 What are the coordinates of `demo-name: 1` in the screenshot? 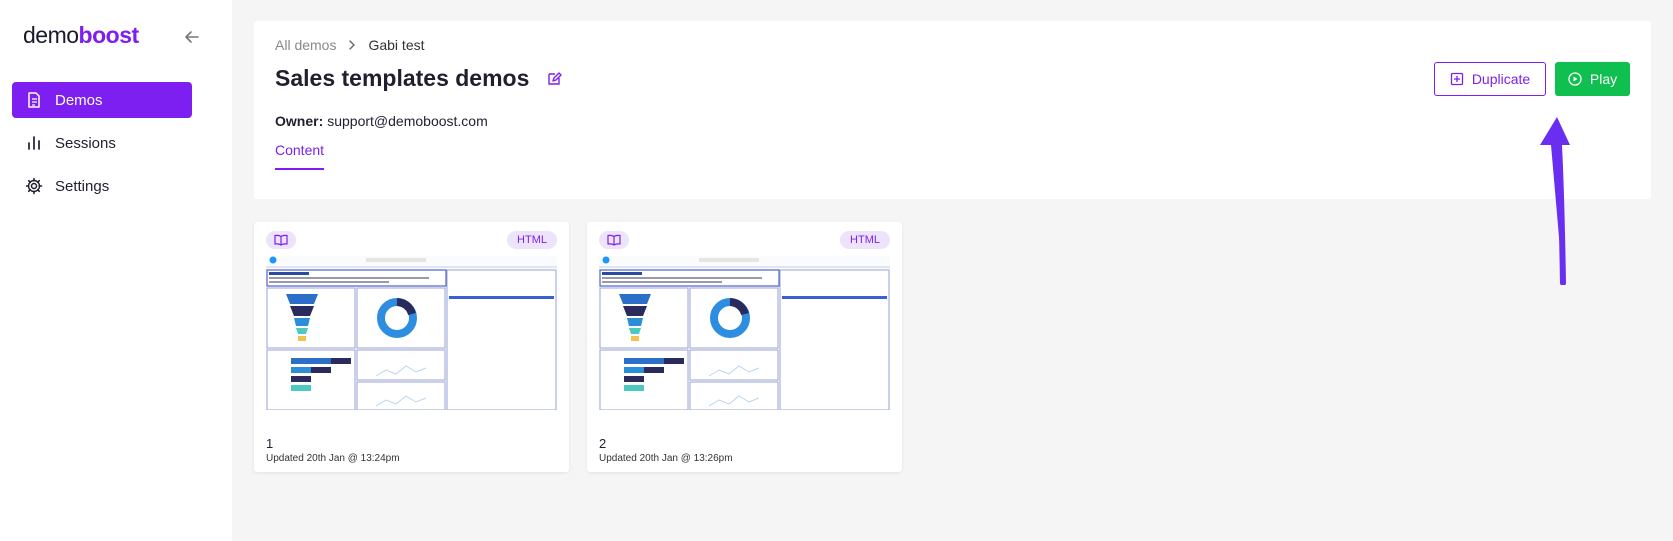 It's located at (270, 443).